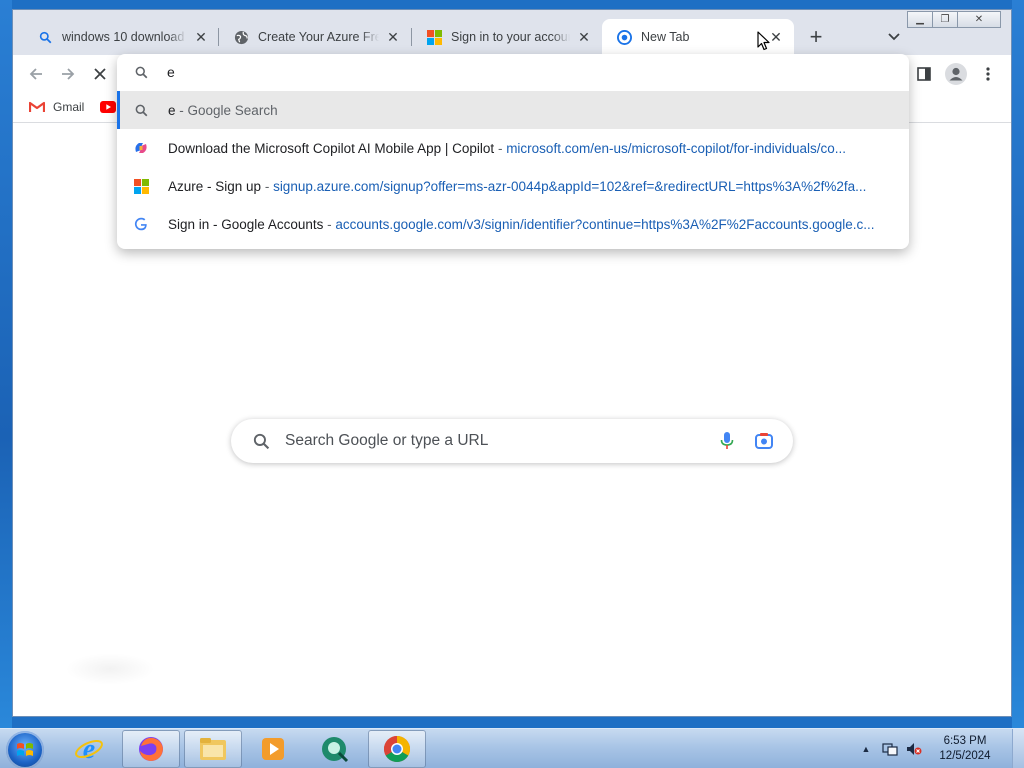 Image resolution: width=1024 pixels, height=768 pixels. I want to click on cursor-app-icon, so click(335, 750).